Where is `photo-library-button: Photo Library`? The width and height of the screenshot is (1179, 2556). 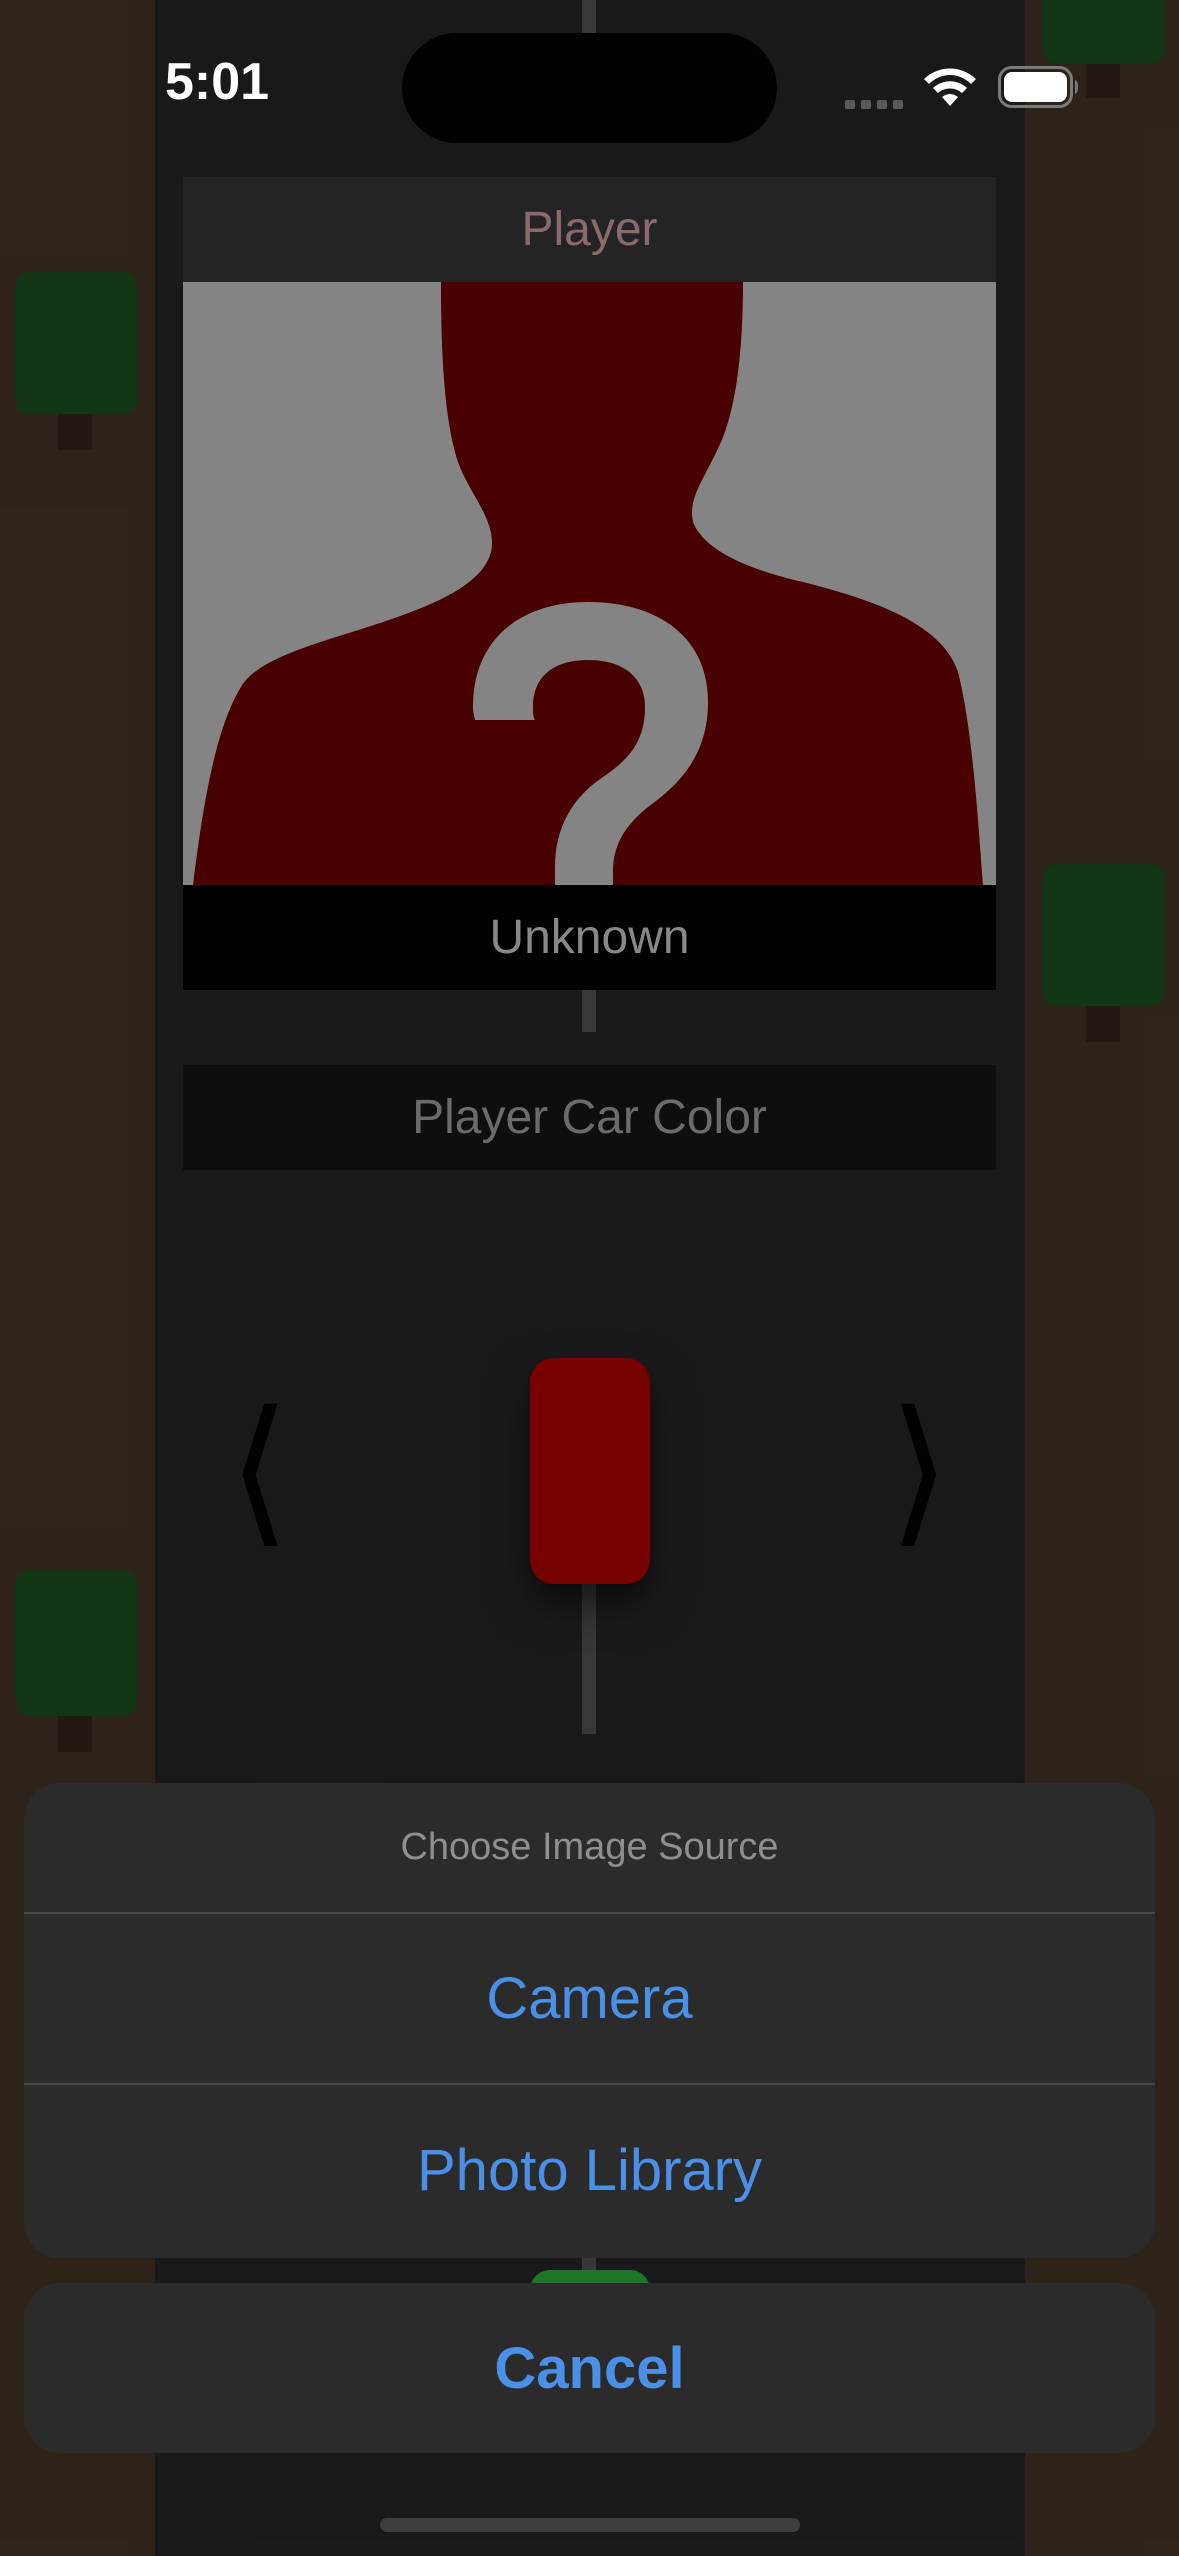
photo-library-button: Photo Library is located at coordinates (589, 2170).